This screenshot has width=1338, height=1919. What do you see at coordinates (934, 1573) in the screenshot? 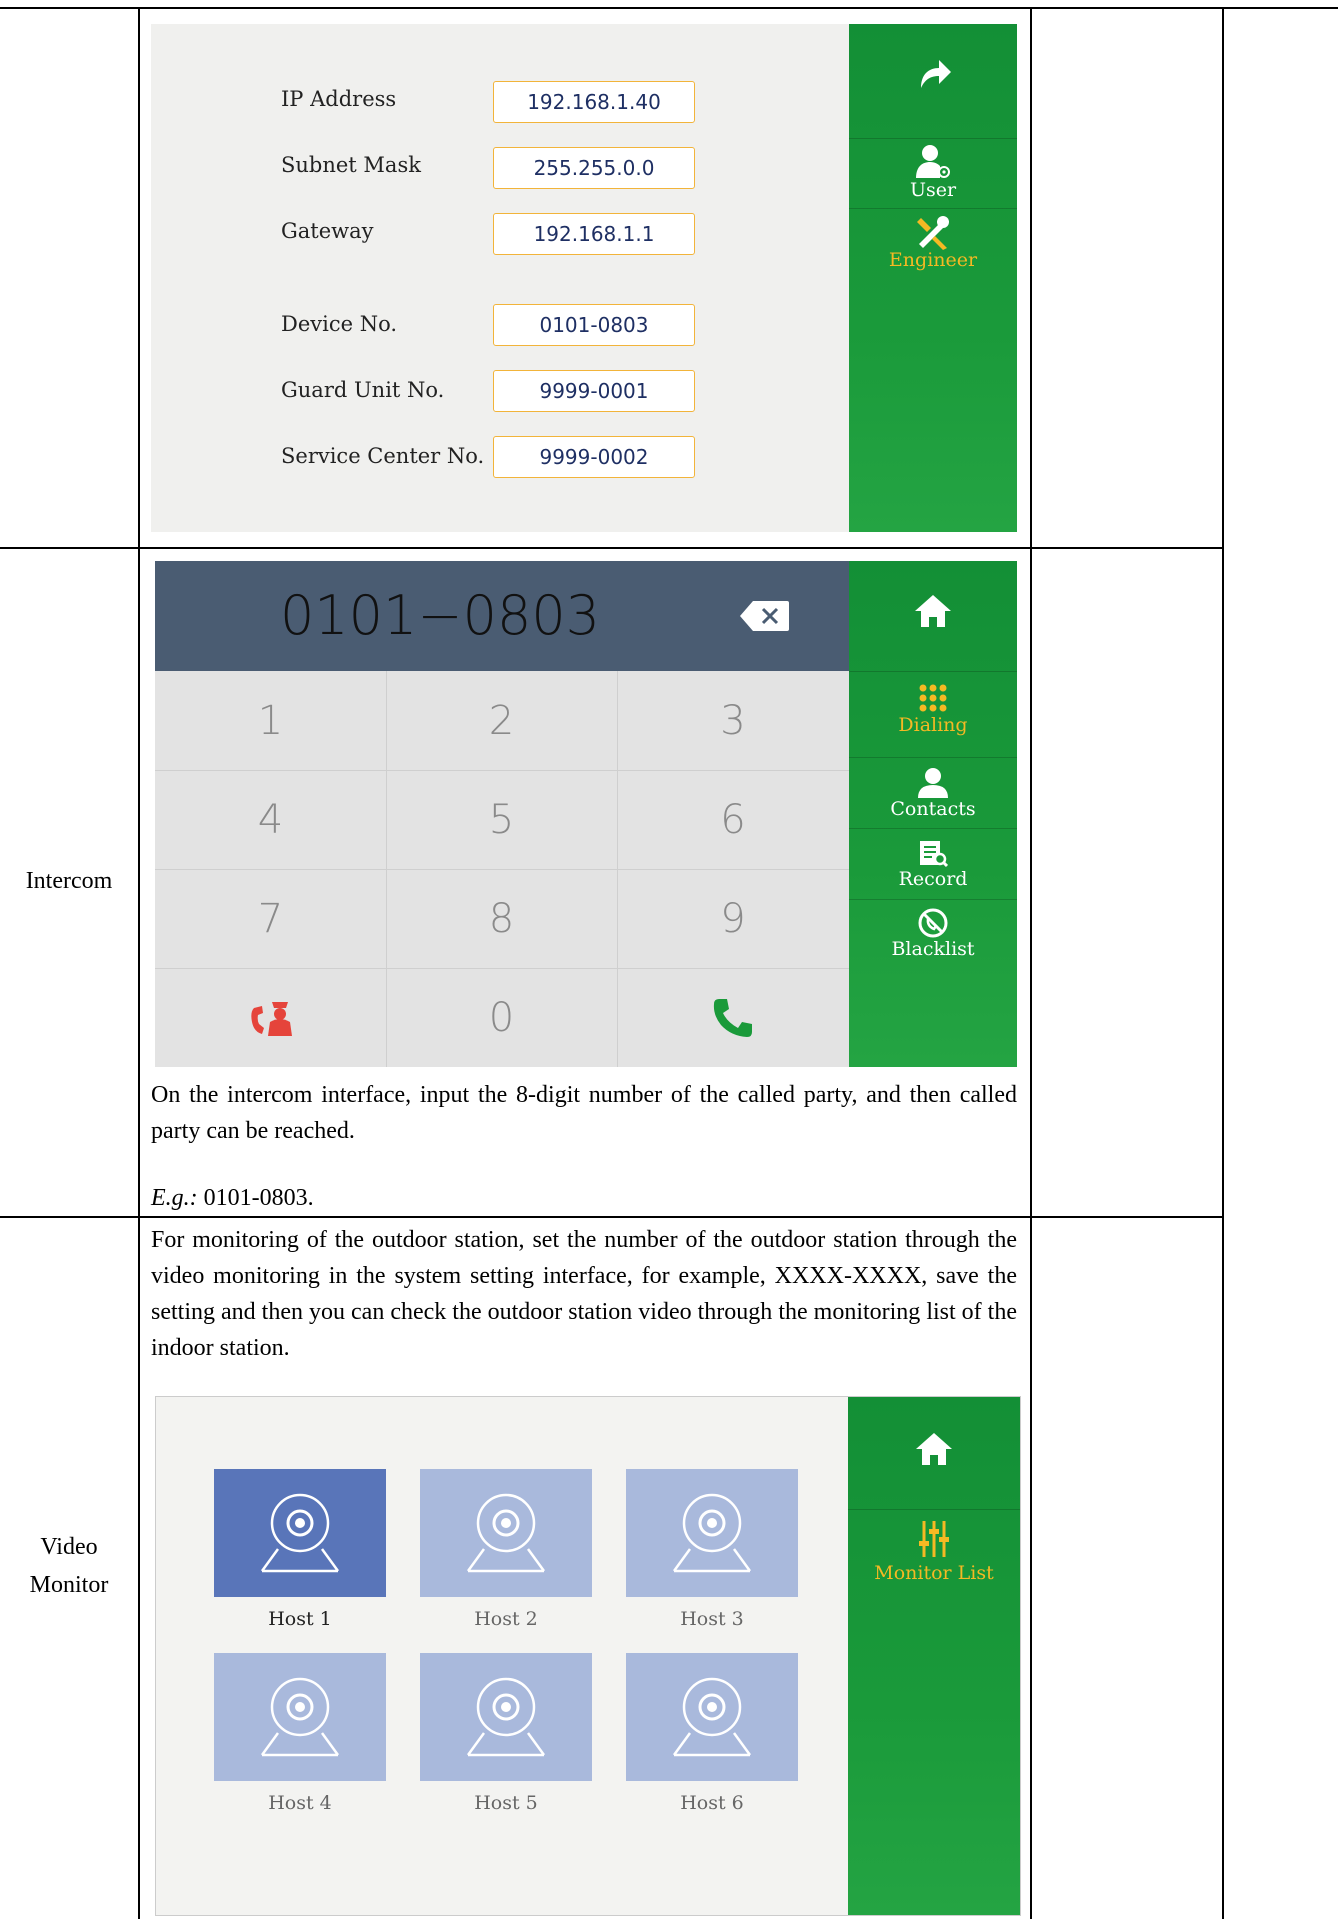
I see `monitor-list-label: Monitor List` at bounding box center [934, 1573].